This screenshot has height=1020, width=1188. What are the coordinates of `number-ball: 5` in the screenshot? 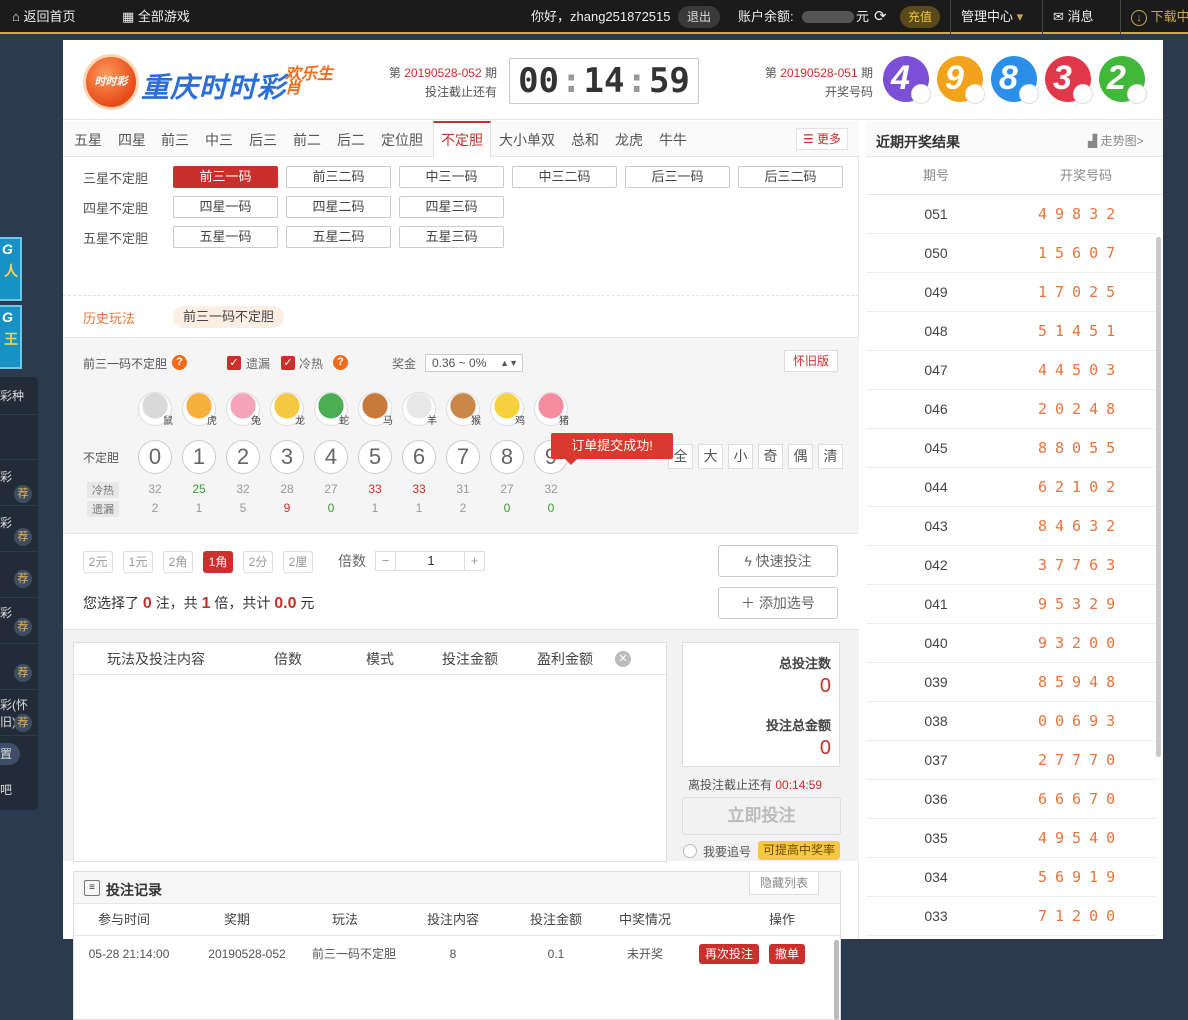 It's located at (375, 457).